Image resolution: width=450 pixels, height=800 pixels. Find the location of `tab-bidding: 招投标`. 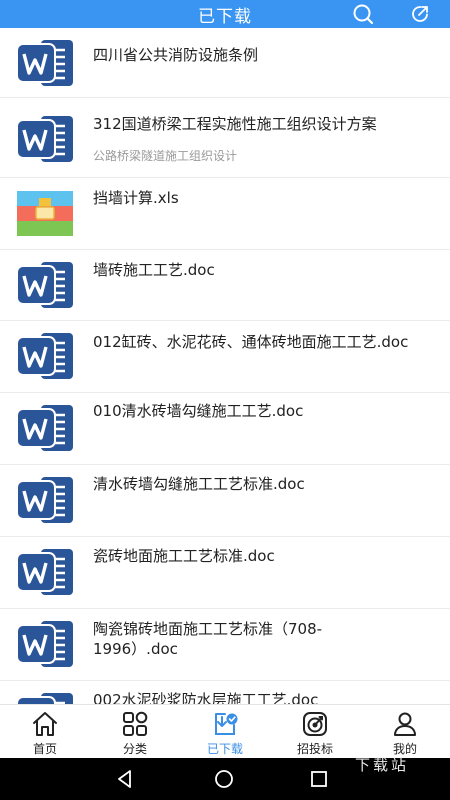

tab-bidding: 招投标 is located at coordinates (315, 731).